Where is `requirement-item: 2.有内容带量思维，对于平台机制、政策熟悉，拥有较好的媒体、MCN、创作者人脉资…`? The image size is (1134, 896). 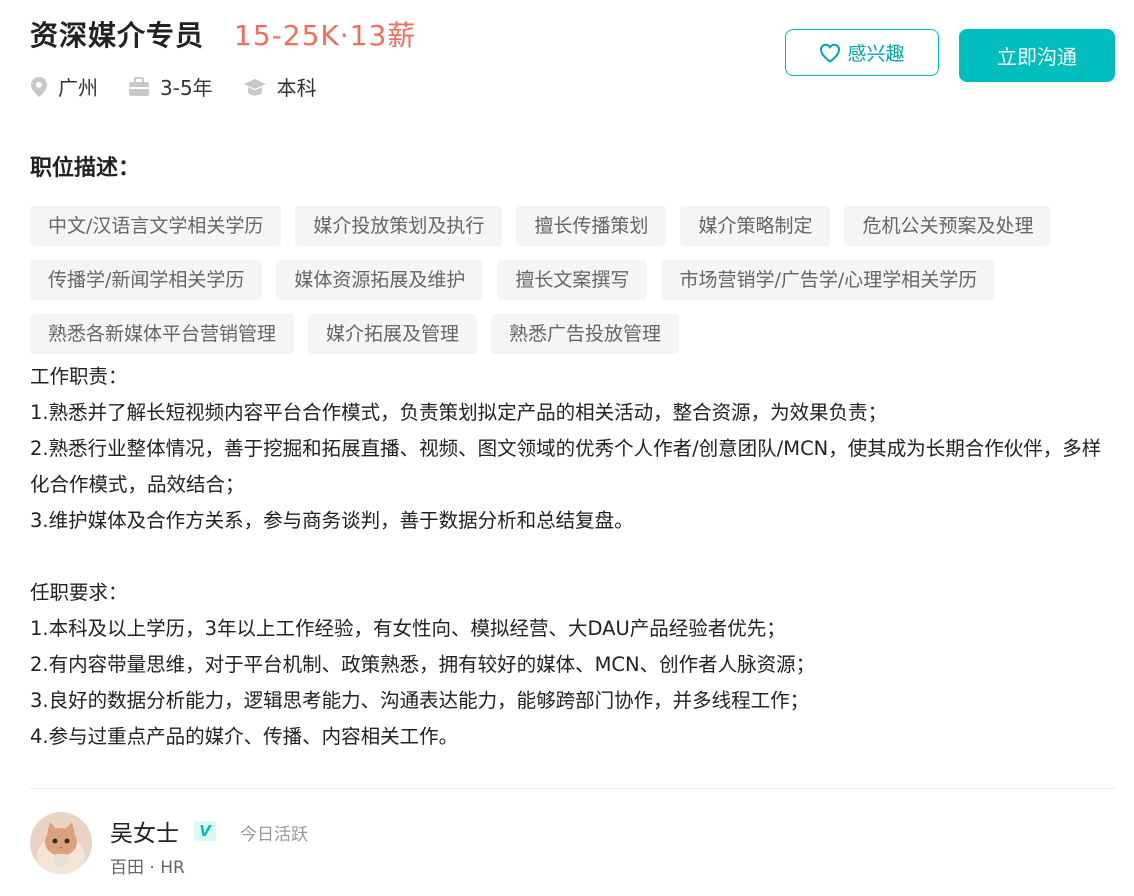
requirement-item: 2.有内容带量思维，对于平台机制、政策熟悉，拥有较好的媒体、MCN、创作者人脉资… is located at coordinates (423, 664).